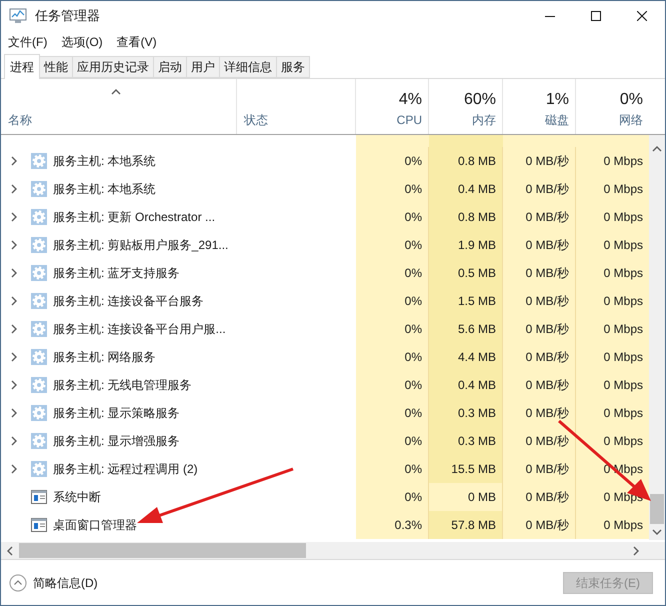 This screenshot has width=666, height=606. What do you see at coordinates (113, 67) in the screenshot?
I see `tab: 应用历史记录` at bounding box center [113, 67].